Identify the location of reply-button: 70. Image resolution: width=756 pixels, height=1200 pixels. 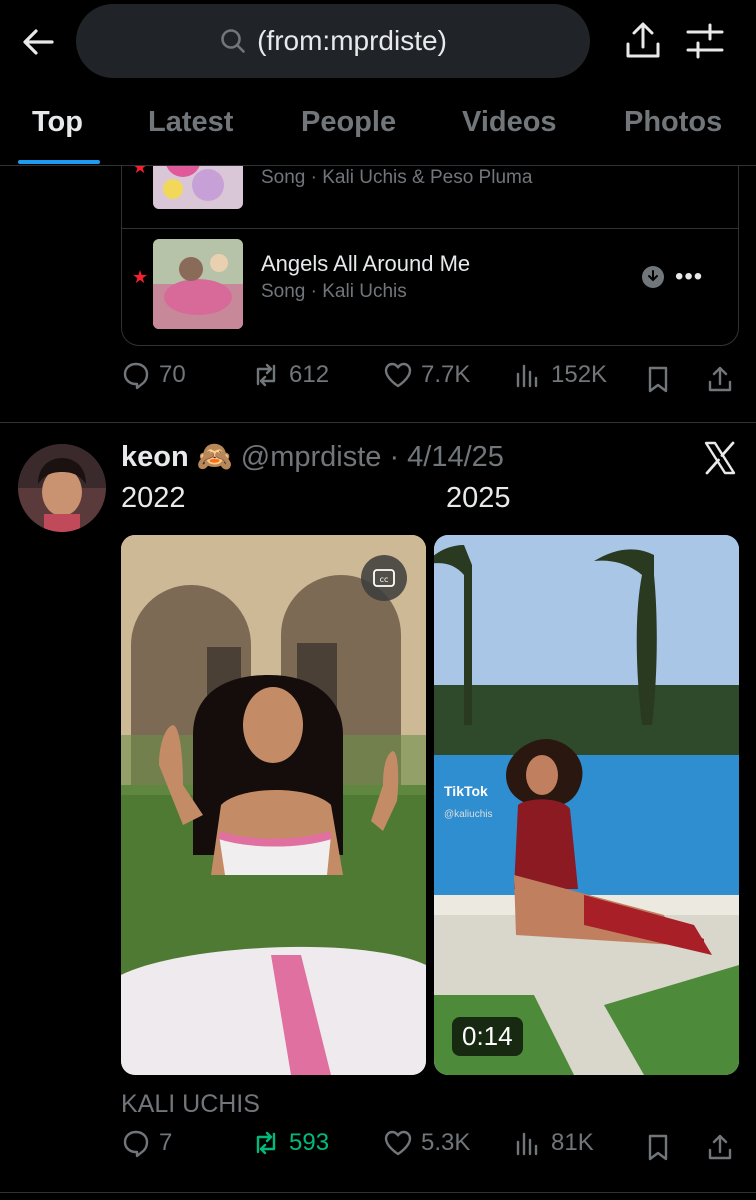
(153, 375).